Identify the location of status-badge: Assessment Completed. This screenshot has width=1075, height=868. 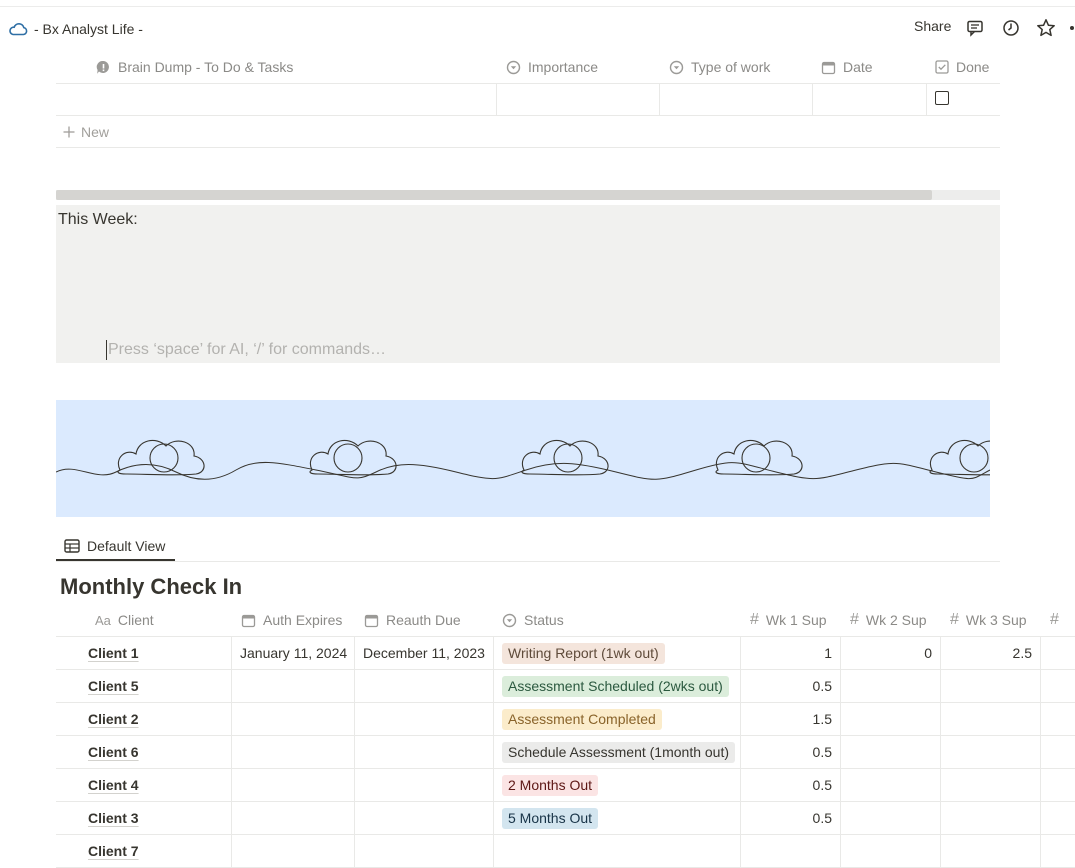
(582, 719).